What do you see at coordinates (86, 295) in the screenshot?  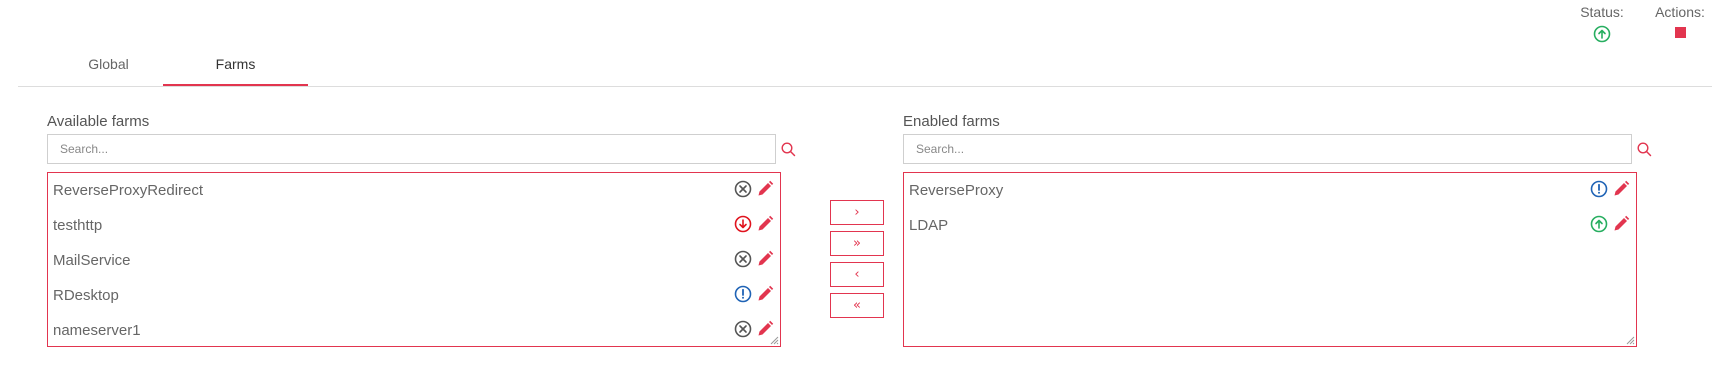 I see `farm-name: RDesktop` at bounding box center [86, 295].